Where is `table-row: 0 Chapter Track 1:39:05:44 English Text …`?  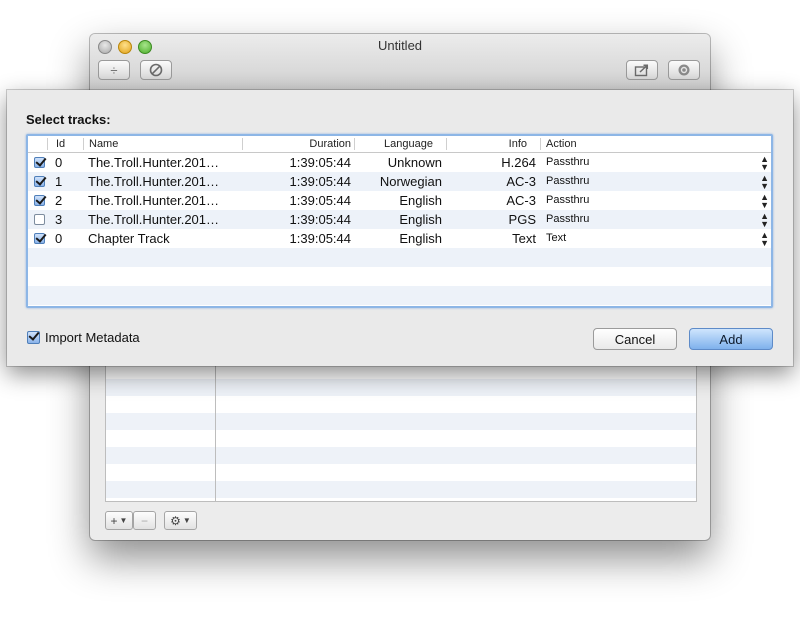 table-row: 0 Chapter Track 1:39:05:44 English Text … is located at coordinates (399, 238).